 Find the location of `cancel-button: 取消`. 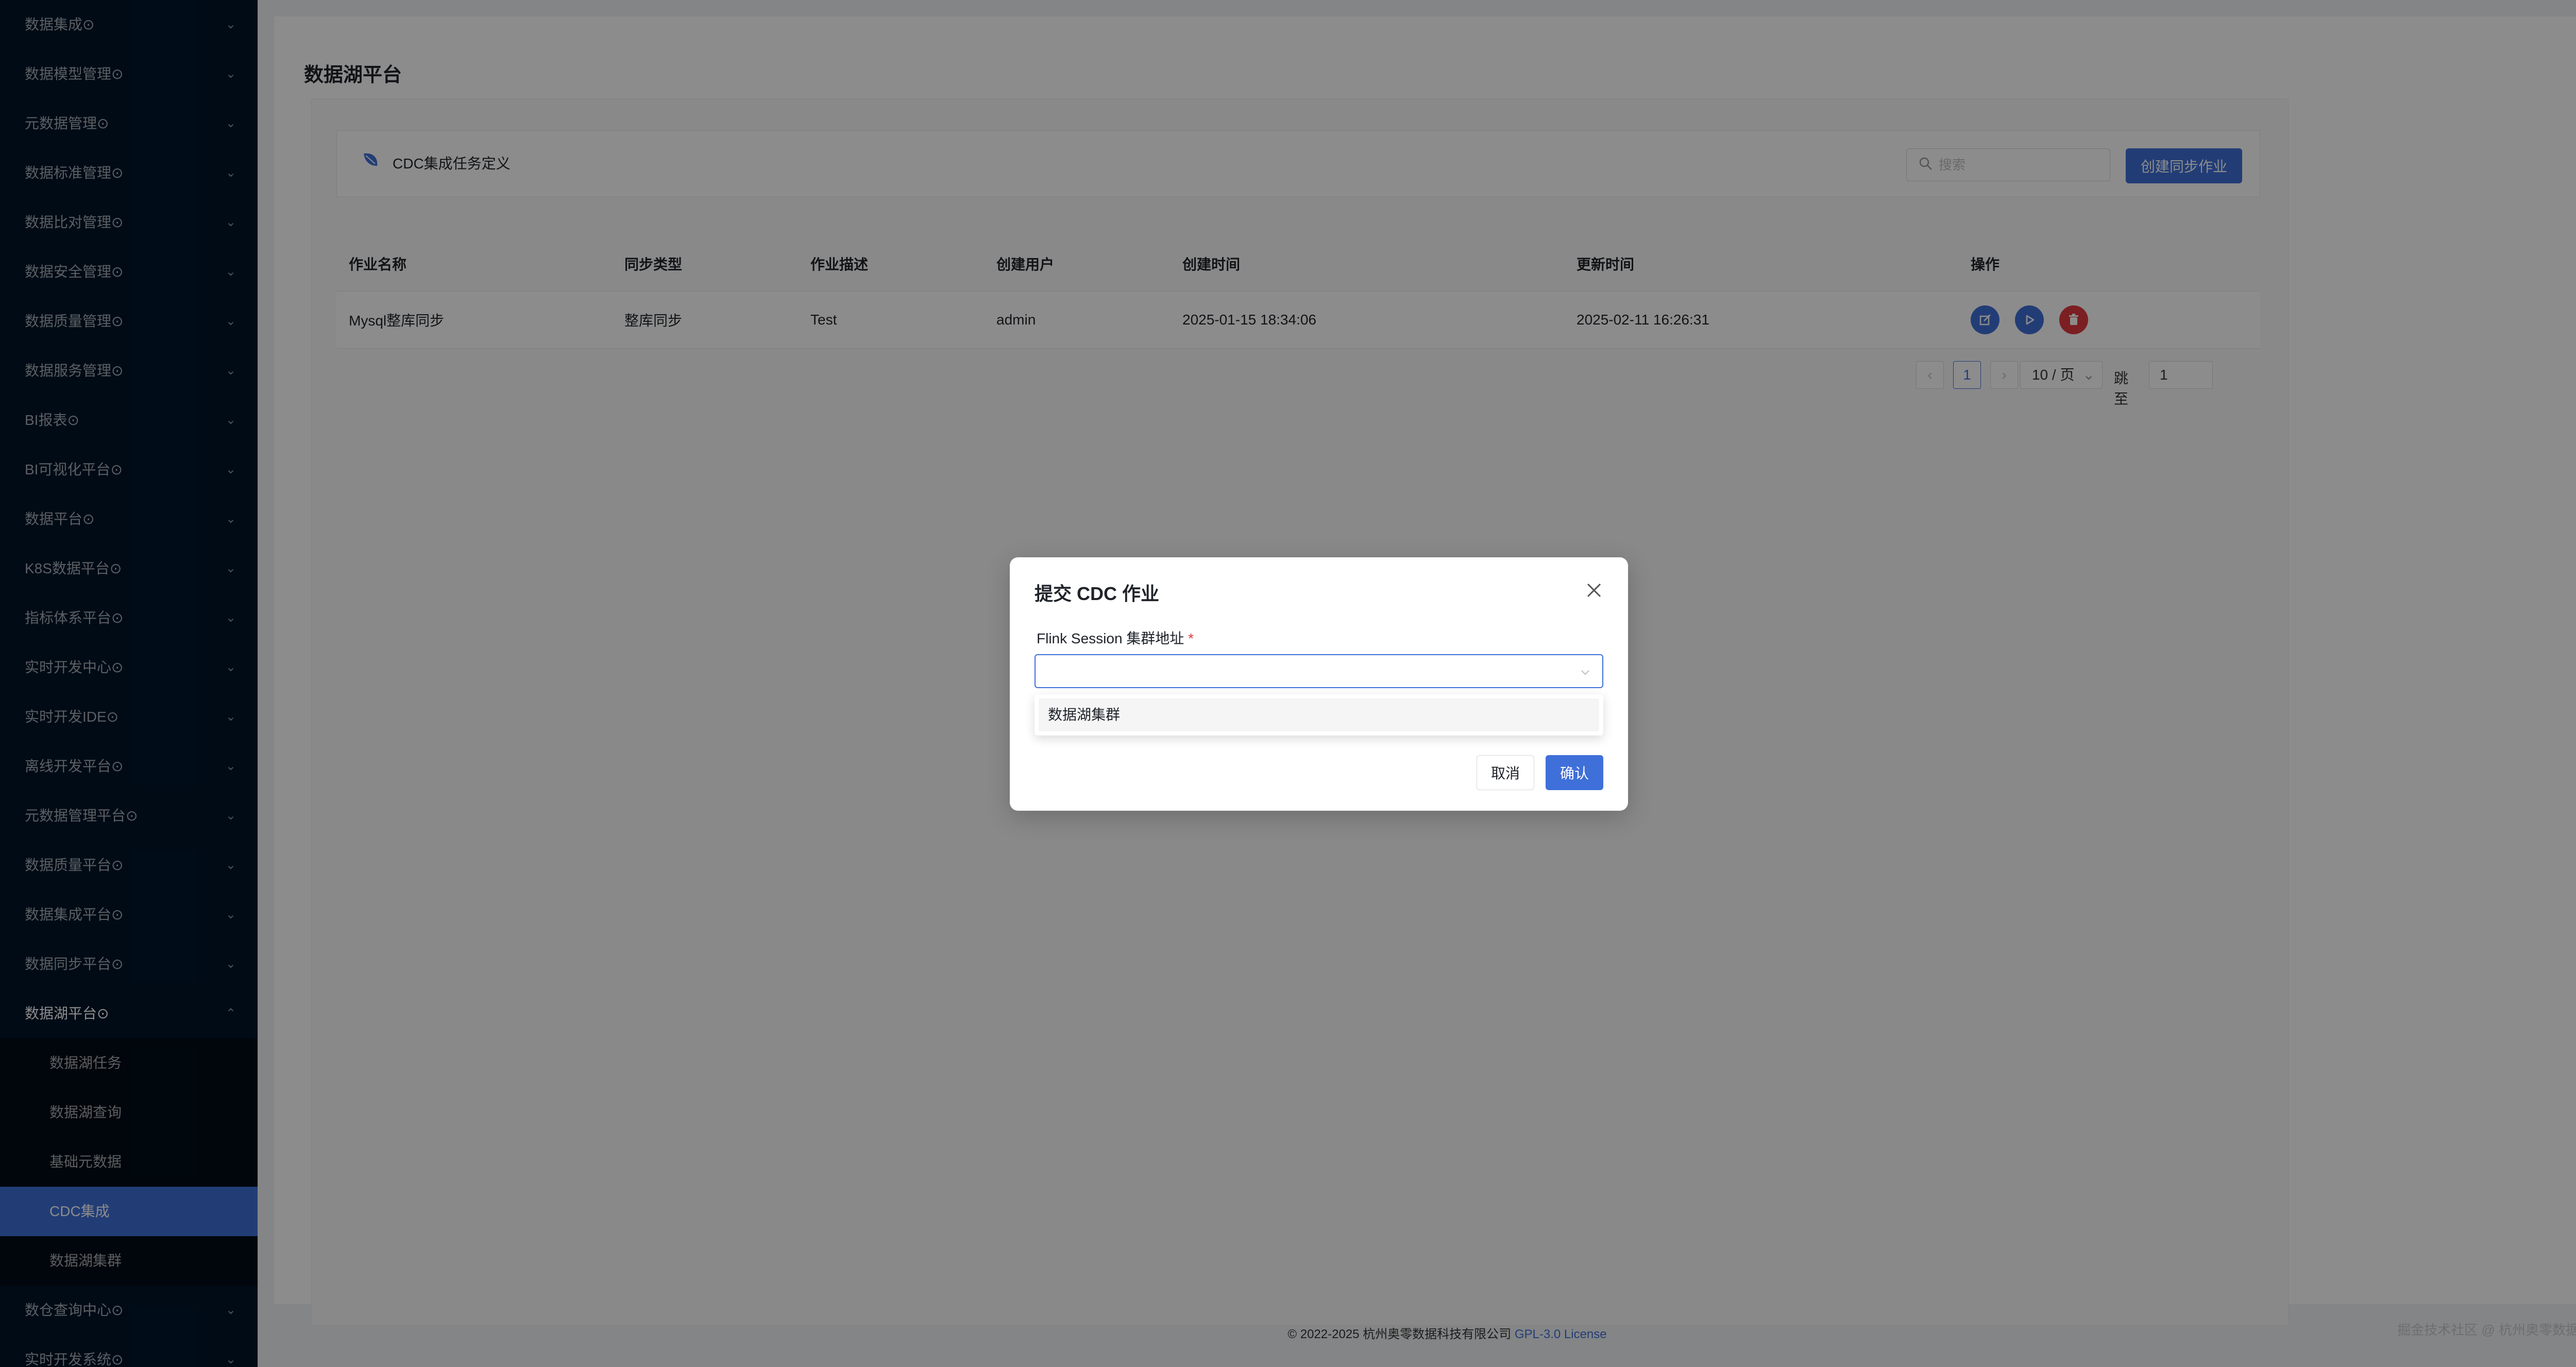

cancel-button: 取消 is located at coordinates (1505, 773).